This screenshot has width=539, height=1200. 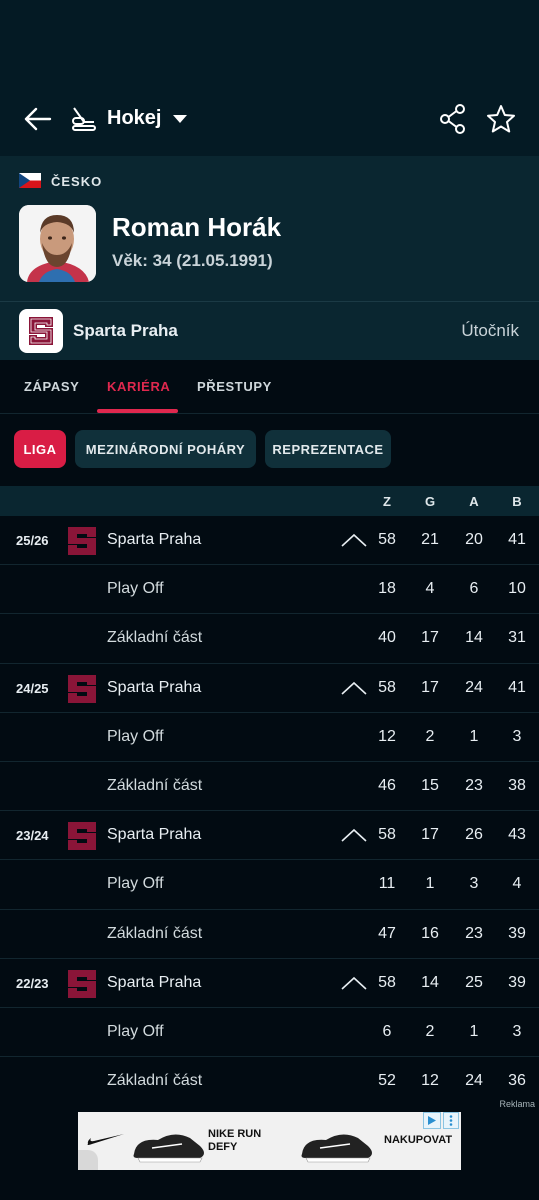 What do you see at coordinates (269, 330) in the screenshot?
I see `player-team-row: Sparta Praha Útočník` at bounding box center [269, 330].